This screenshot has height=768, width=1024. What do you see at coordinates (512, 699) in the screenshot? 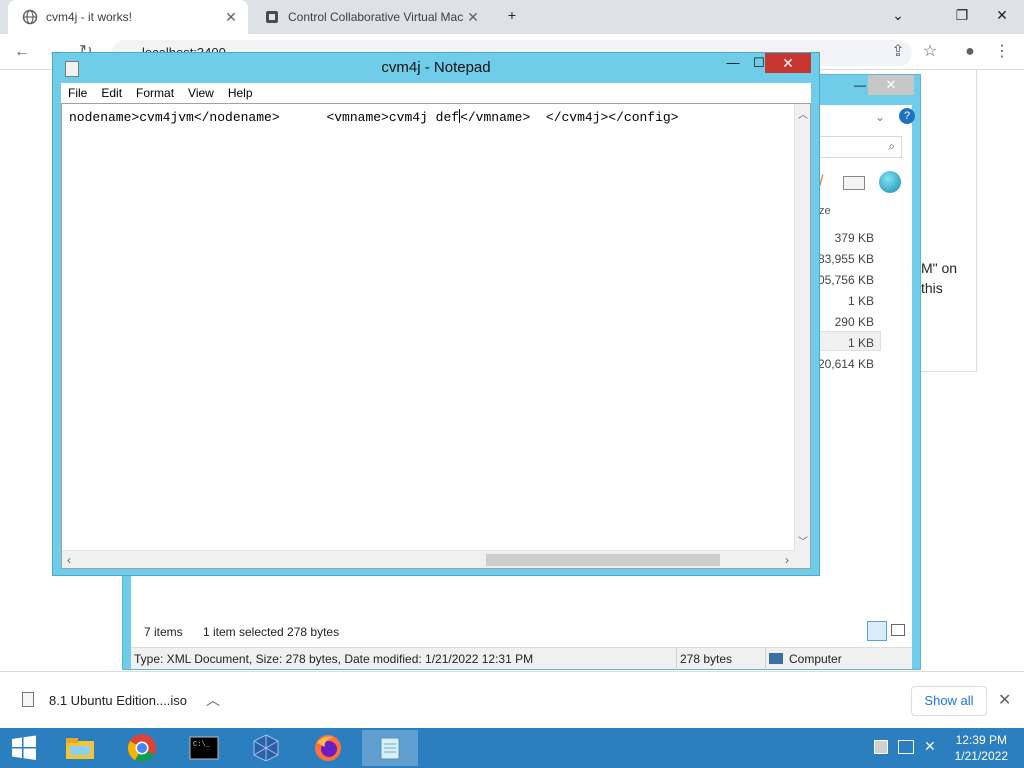
I see `download-bar: 8.1 Ubuntu Edition....iso ︿ Show all ✕` at bounding box center [512, 699].